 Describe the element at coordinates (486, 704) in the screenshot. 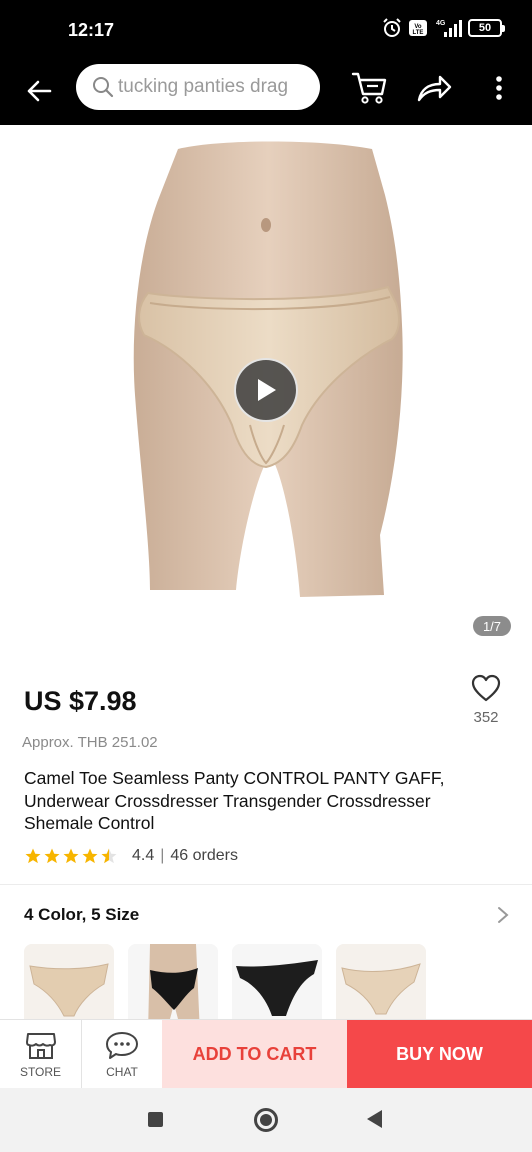

I see `wishlist-button: 352` at that location.